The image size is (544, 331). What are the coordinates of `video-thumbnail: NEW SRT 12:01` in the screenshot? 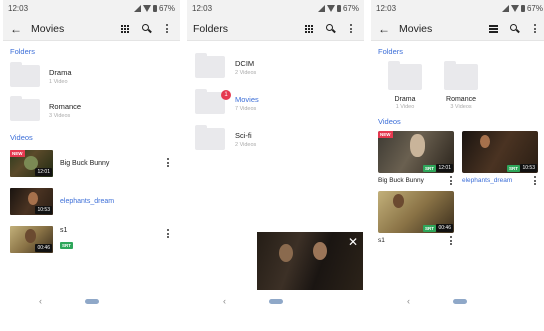 It's located at (416, 152).